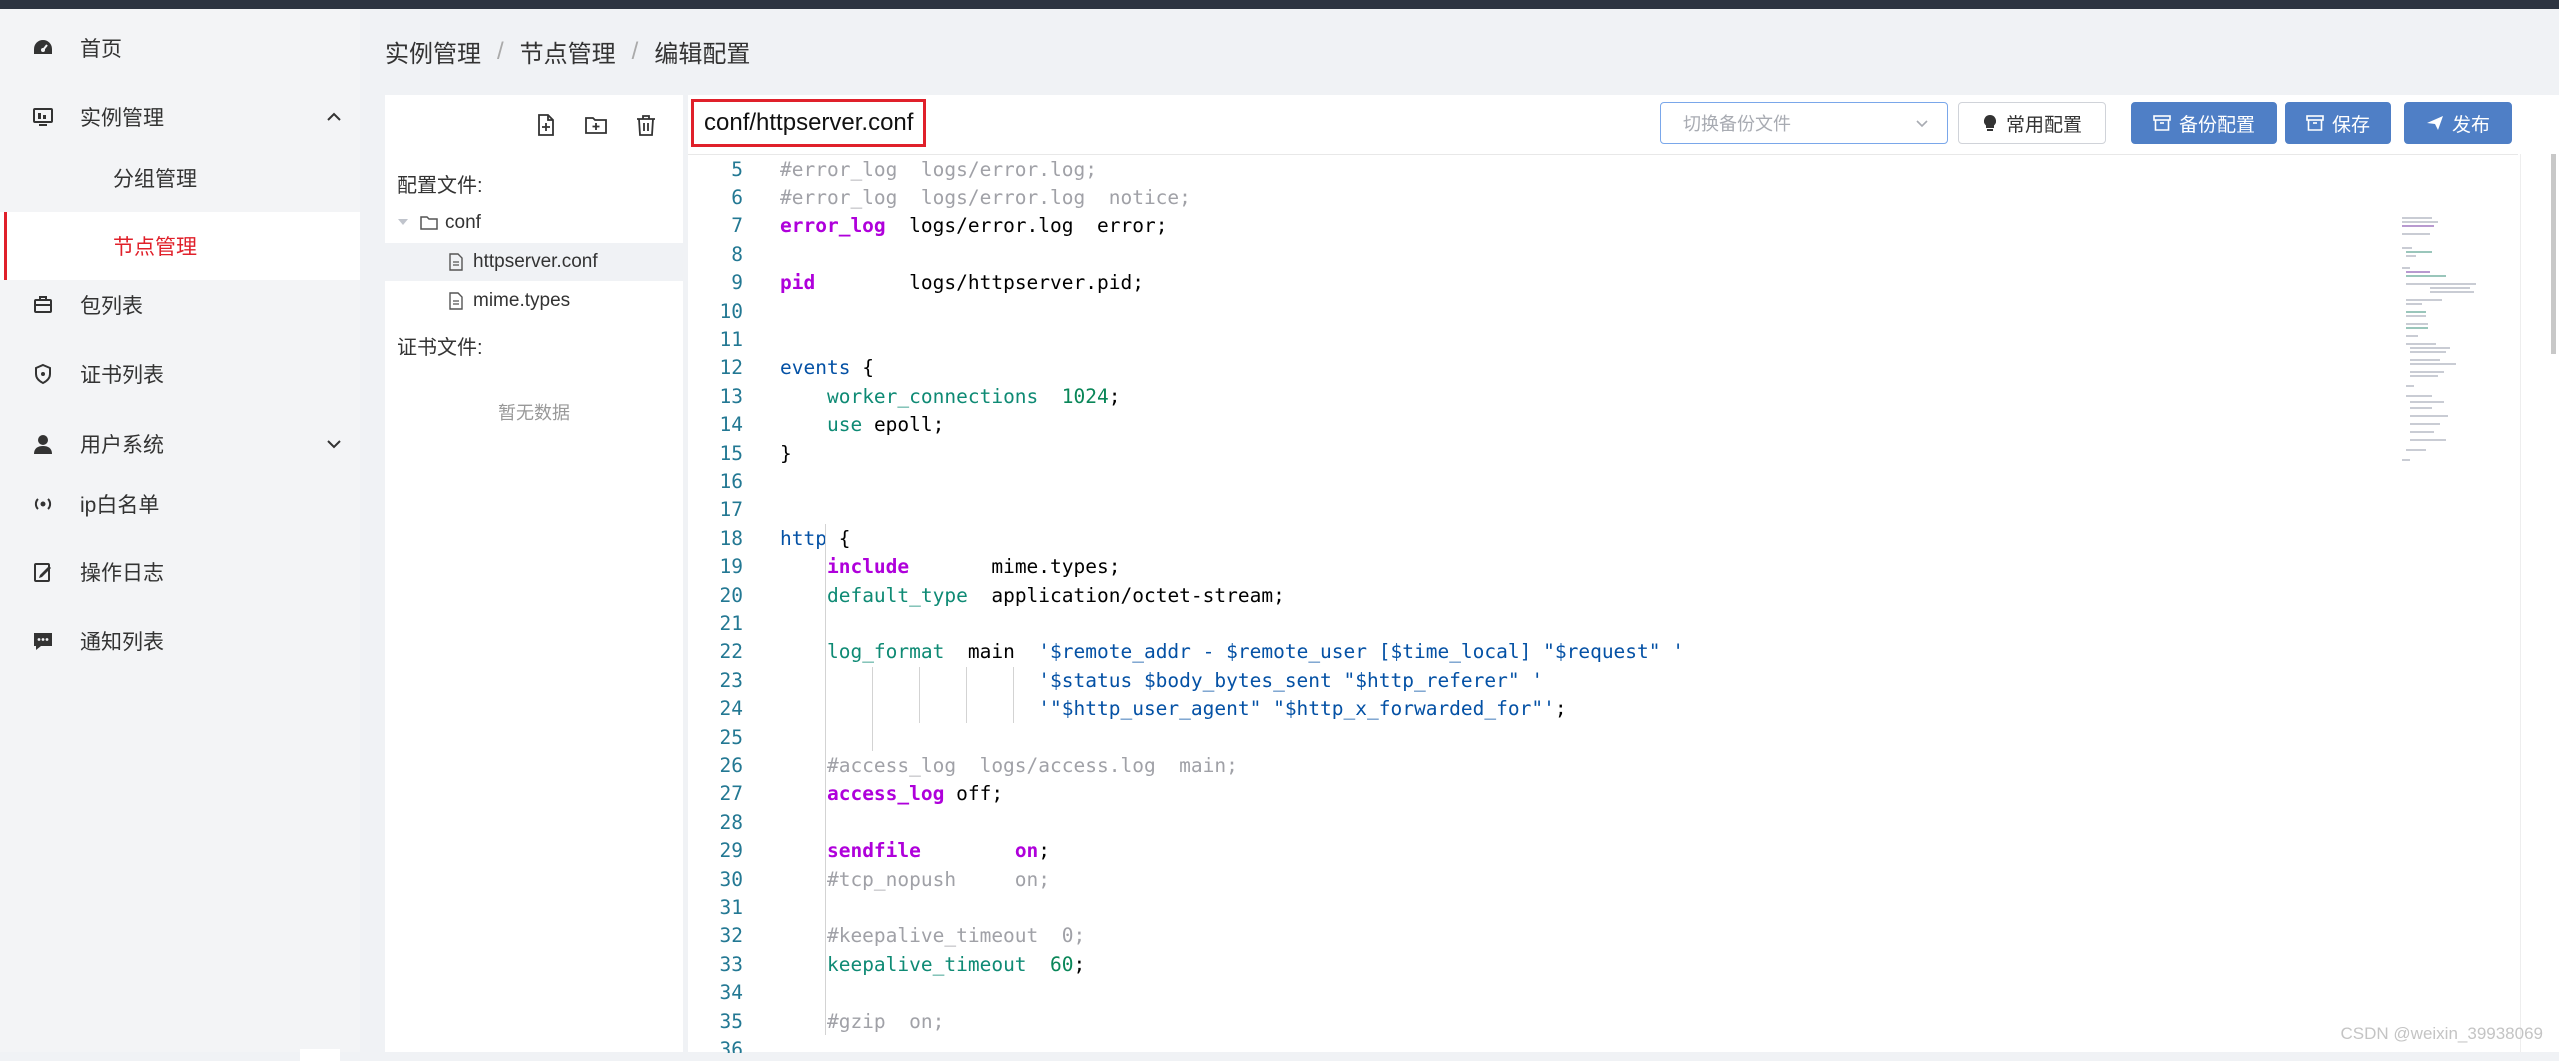  What do you see at coordinates (737, 226) in the screenshot?
I see `line-number: 7` at bounding box center [737, 226].